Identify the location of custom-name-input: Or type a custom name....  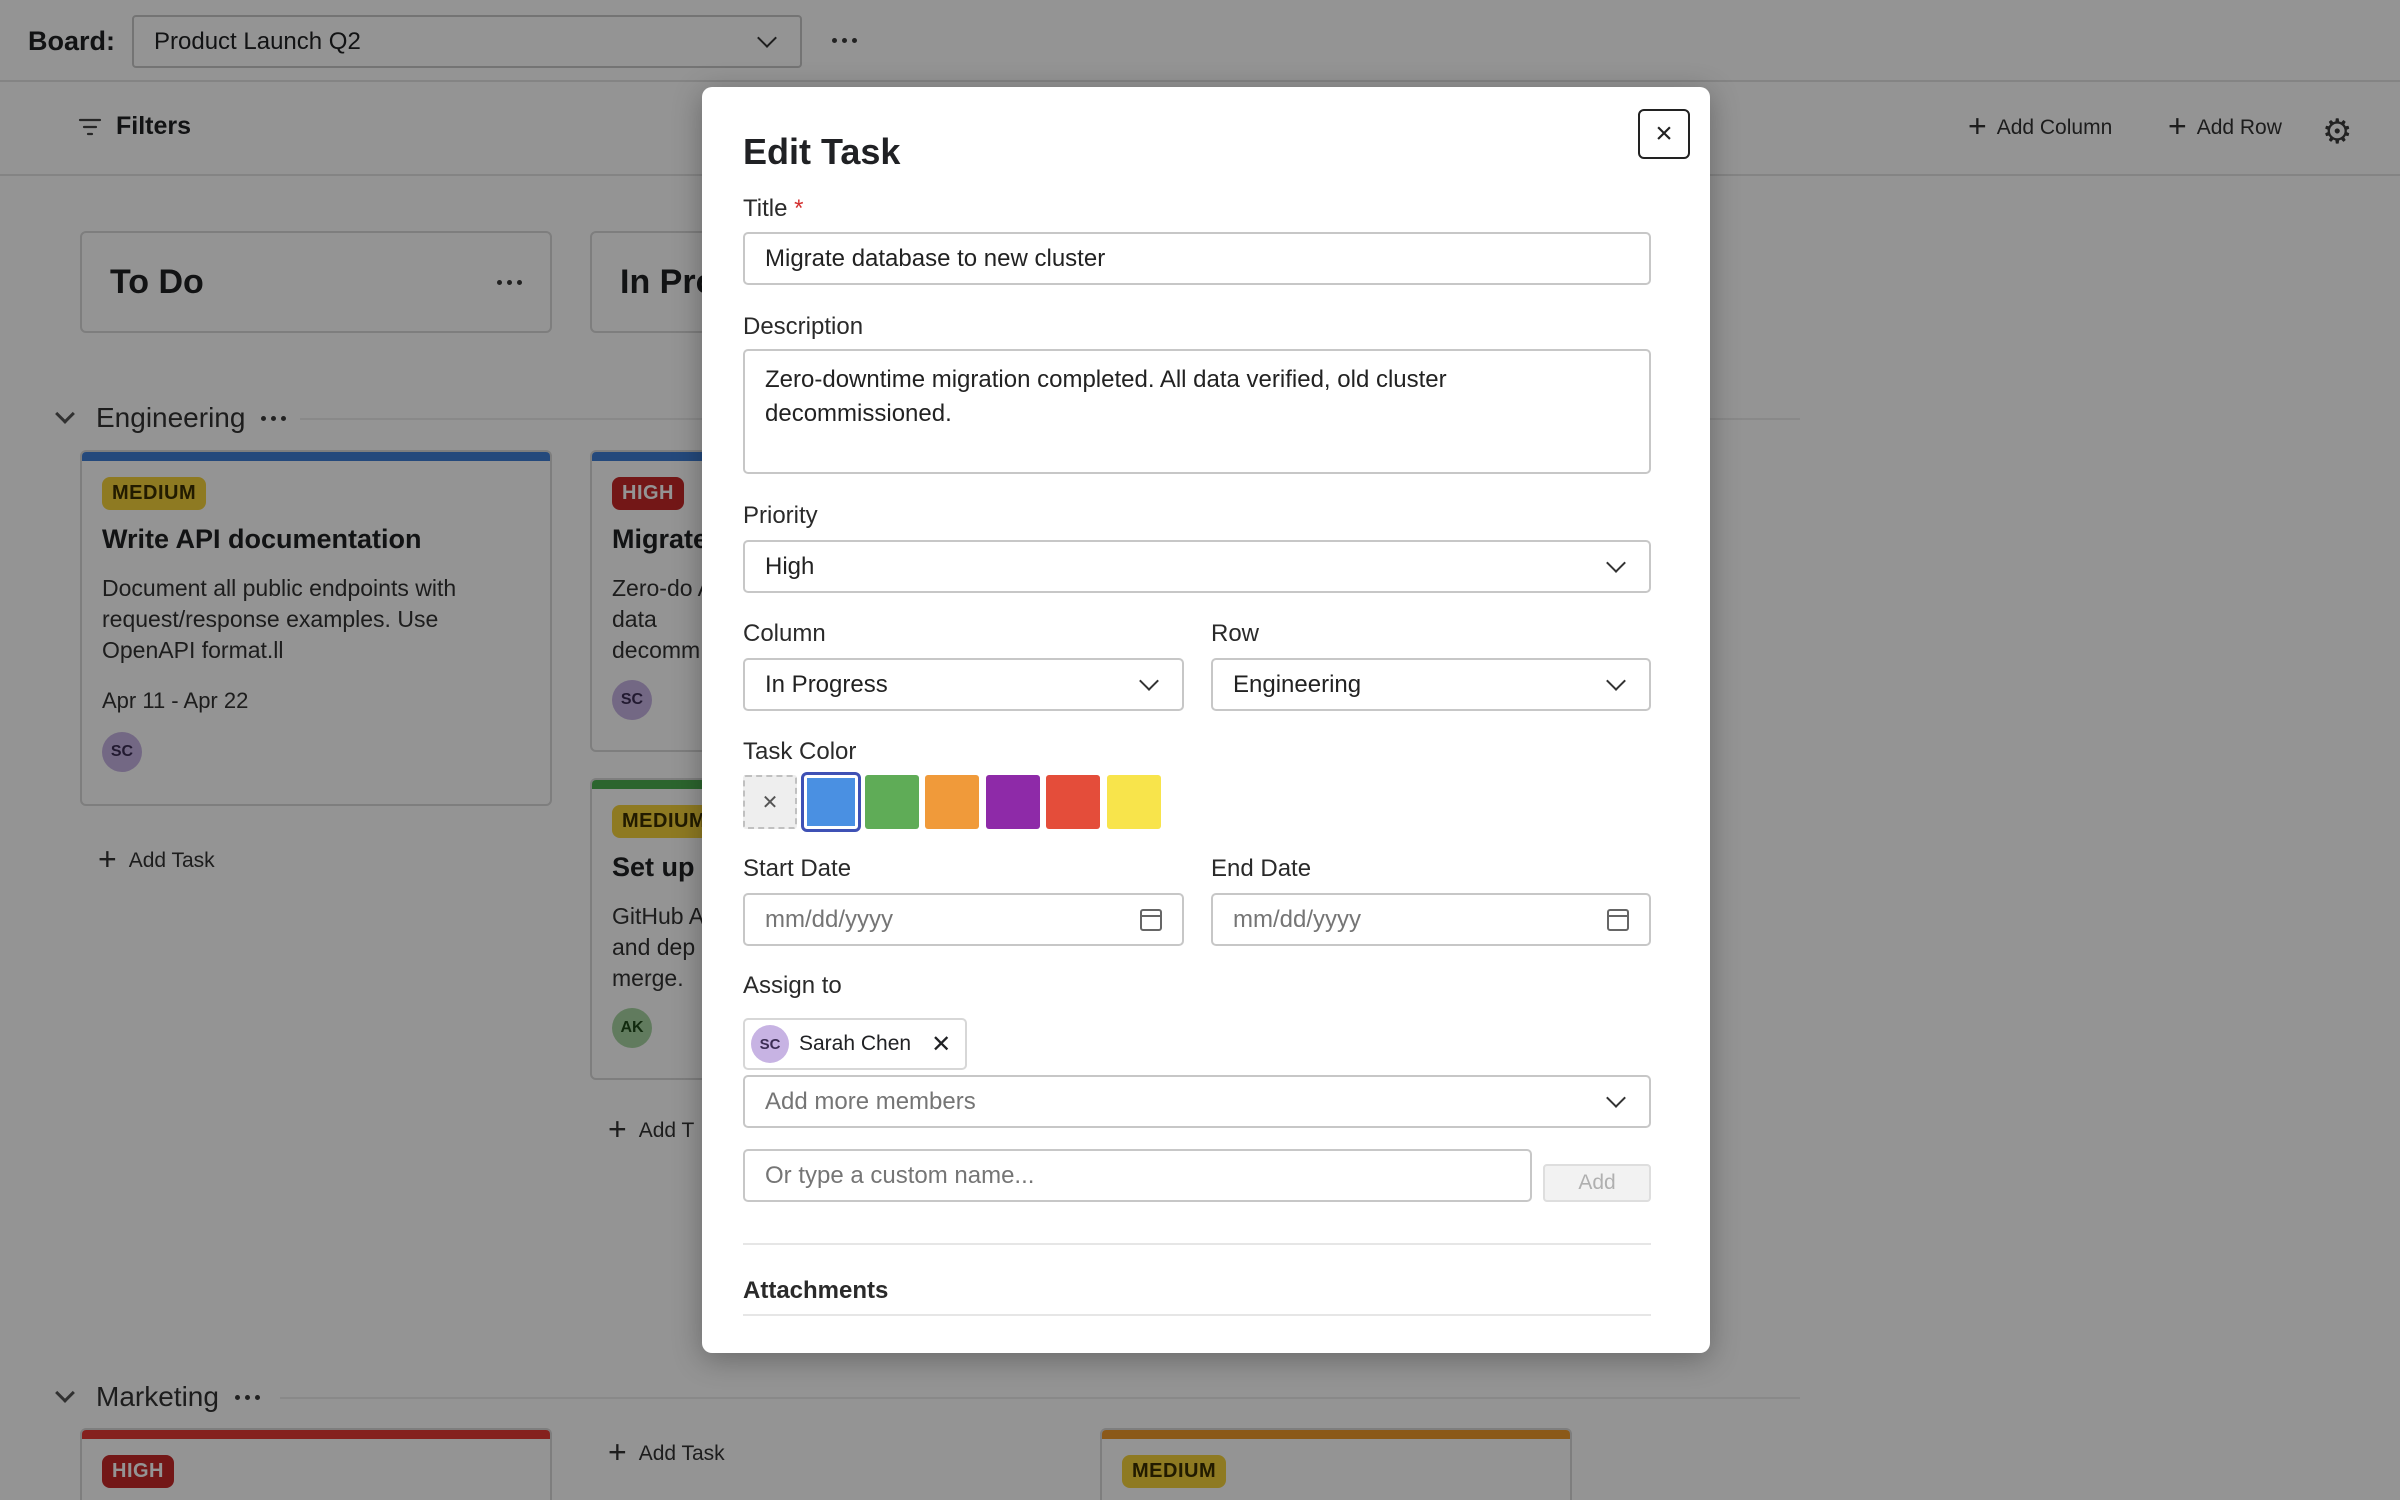
(1137, 1175).